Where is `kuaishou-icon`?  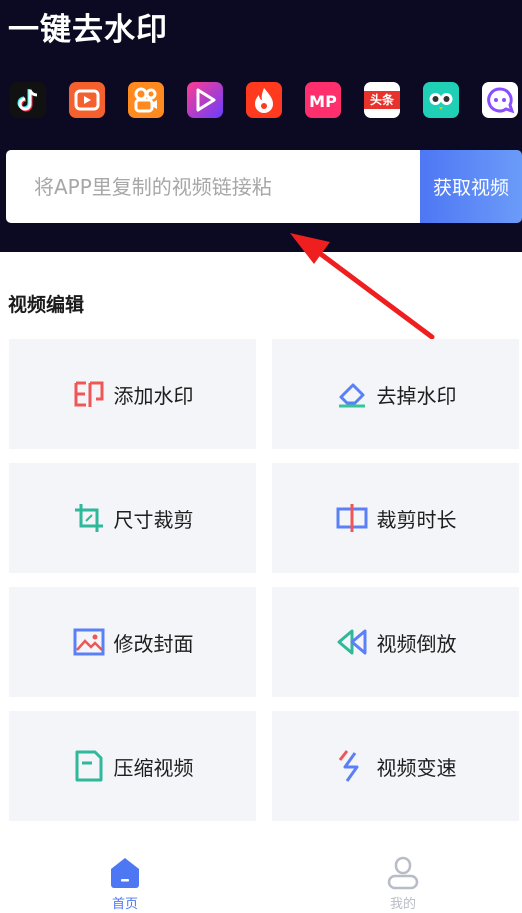 kuaishou-icon is located at coordinates (146, 100).